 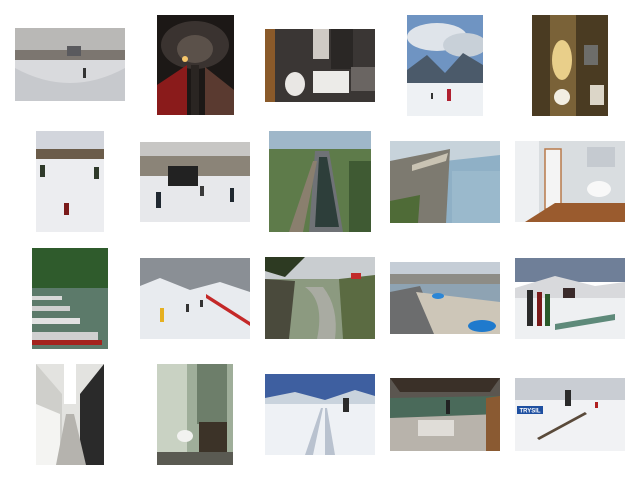 I want to click on white-bathroom-image, so click(x=570, y=181).